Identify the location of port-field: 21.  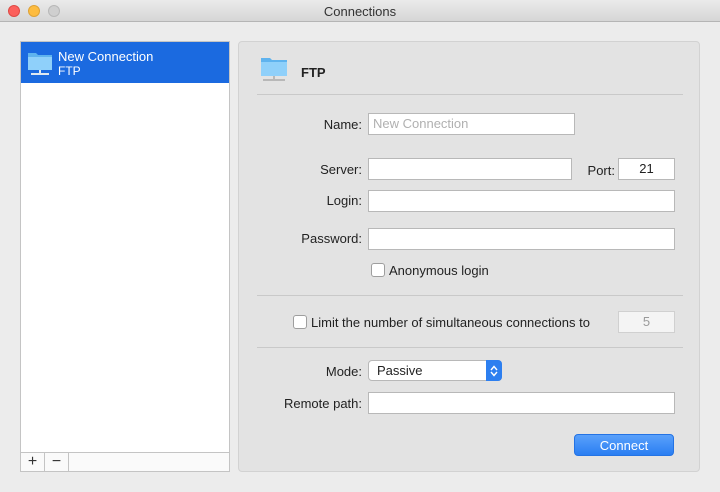
(646, 169).